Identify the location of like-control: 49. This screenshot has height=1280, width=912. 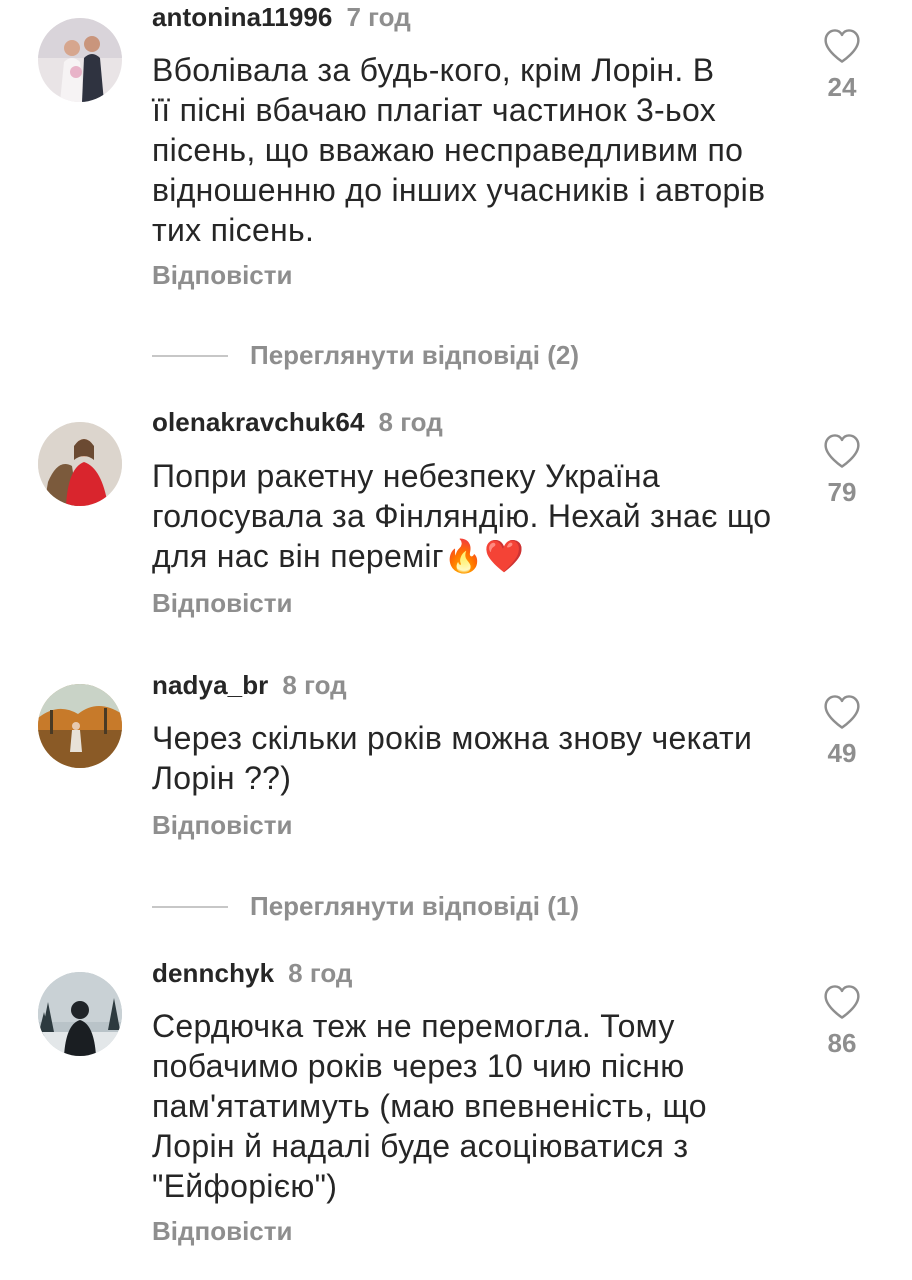
(842, 731).